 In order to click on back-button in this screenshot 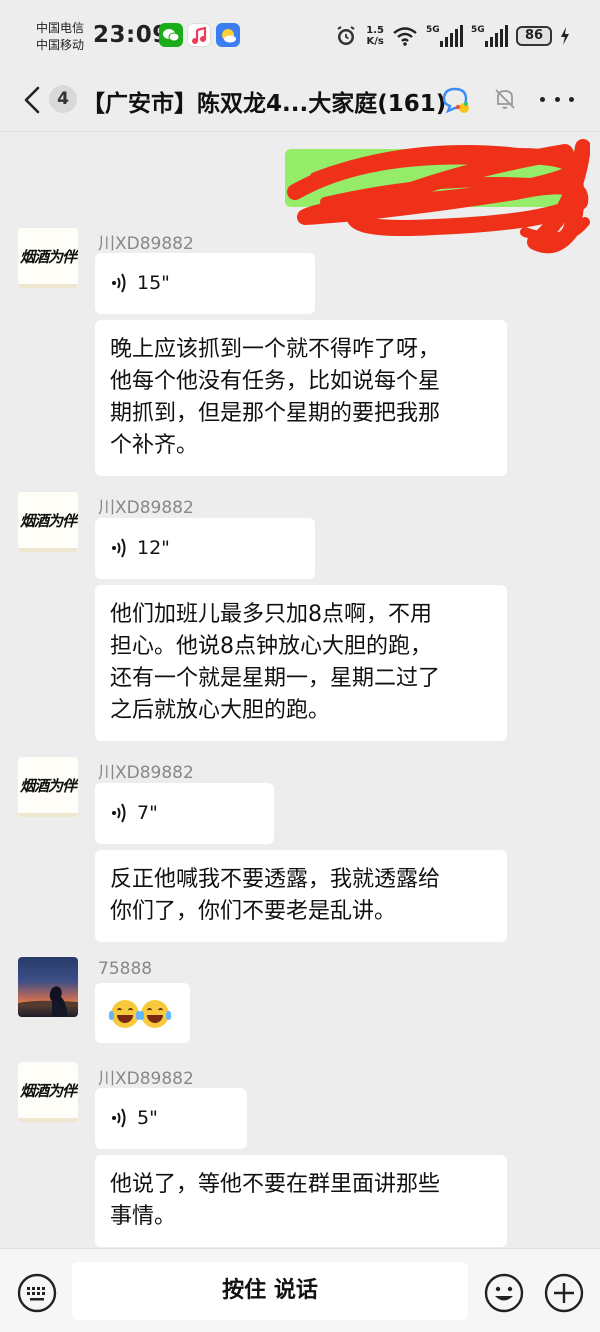, I will do `click(33, 100)`.